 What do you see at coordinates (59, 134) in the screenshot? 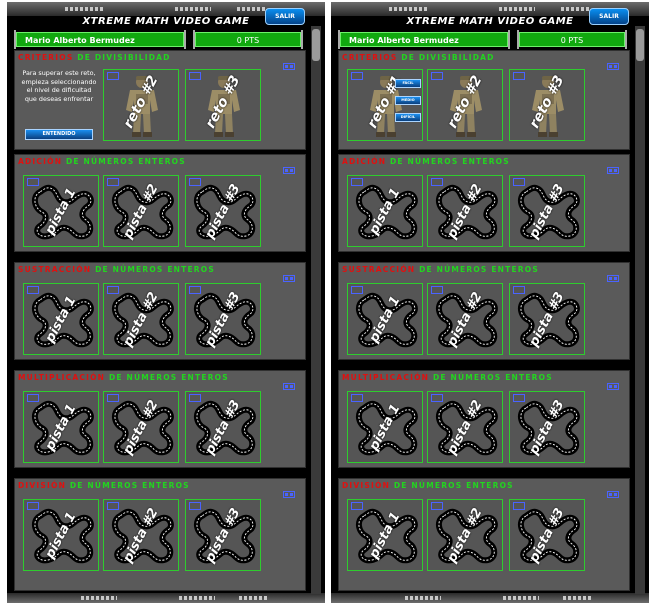
I see `entendido-button: ENTENDIDO` at bounding box center [59, 134].